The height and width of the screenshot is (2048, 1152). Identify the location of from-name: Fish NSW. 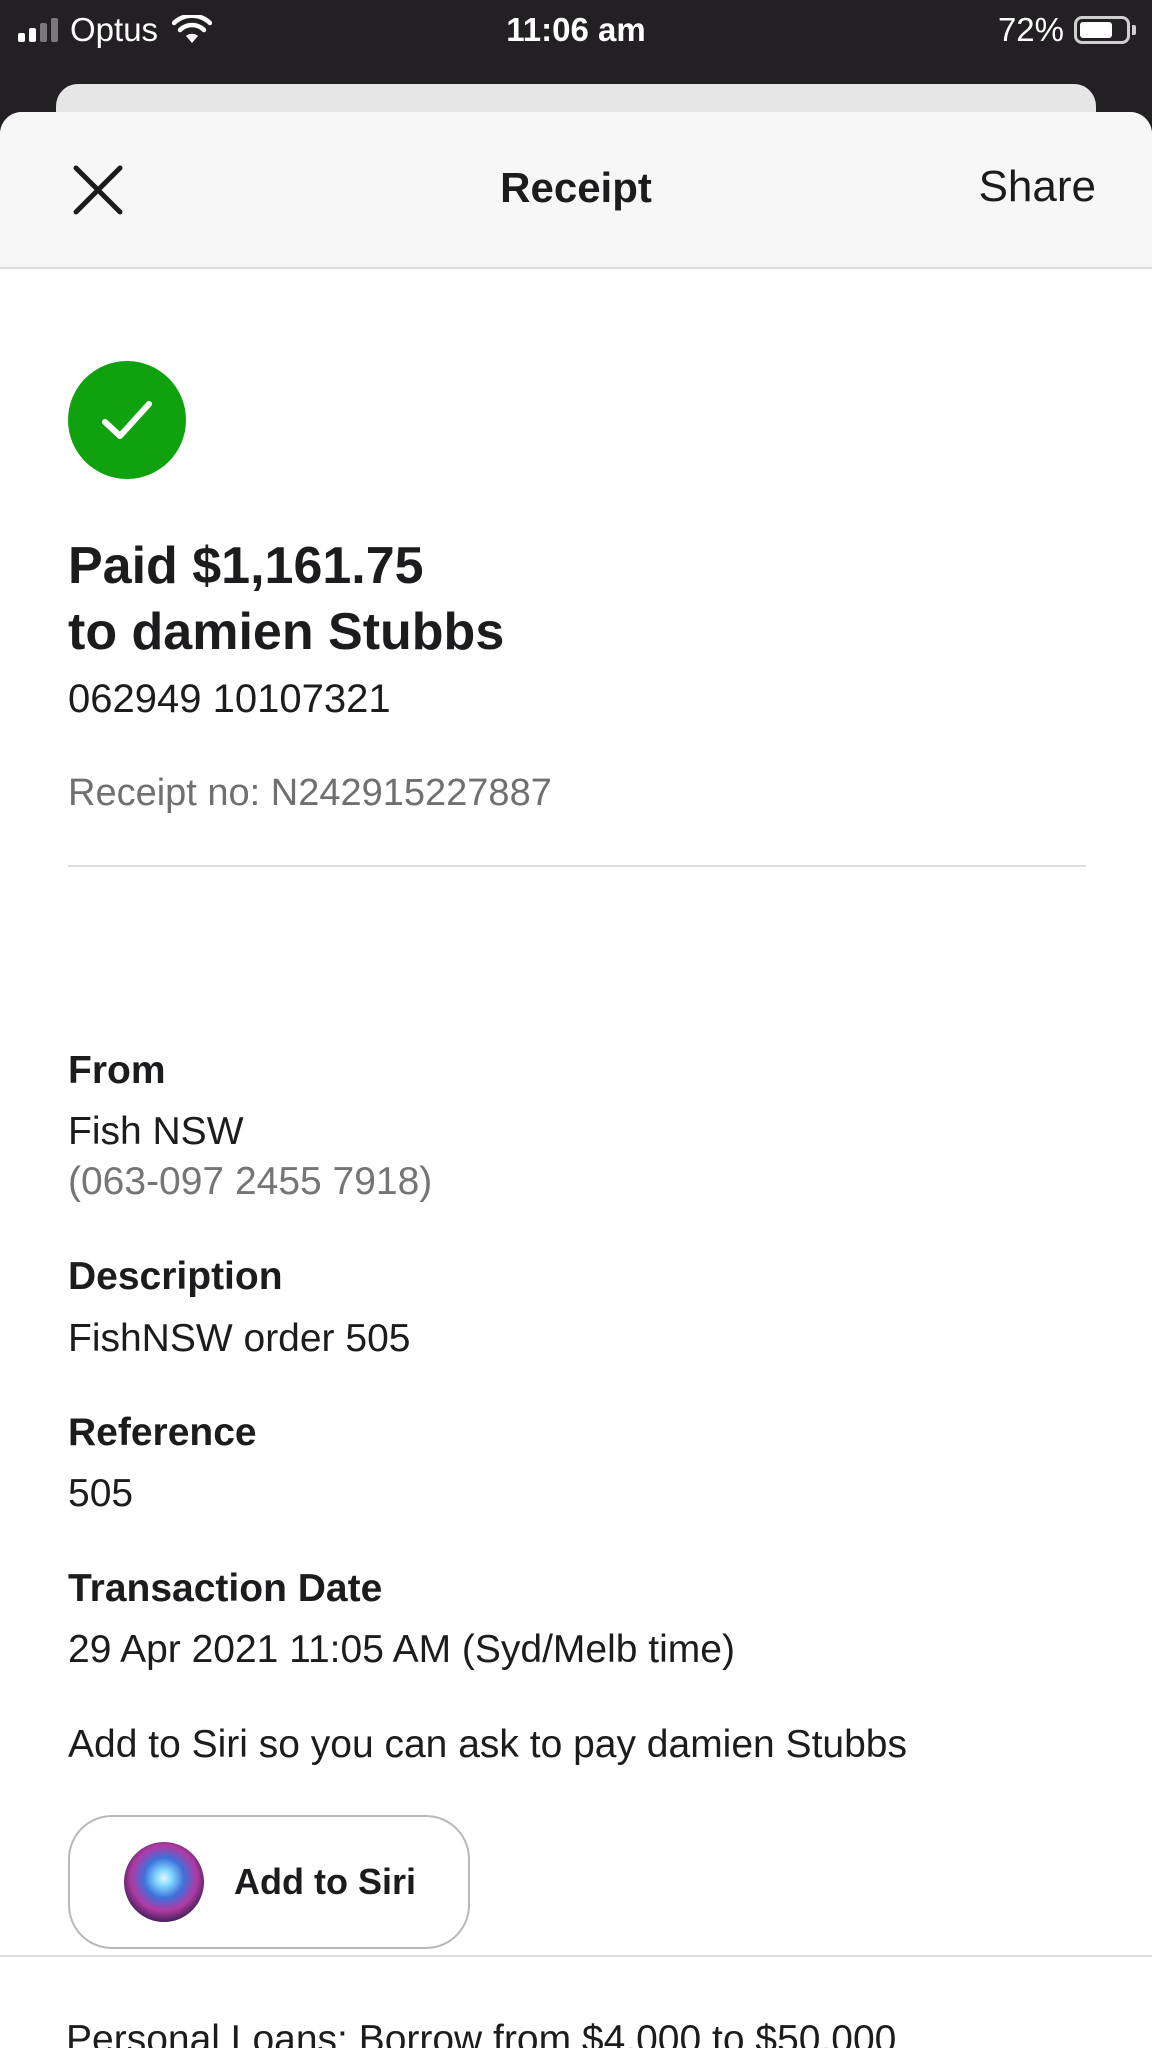
(156, 1131).